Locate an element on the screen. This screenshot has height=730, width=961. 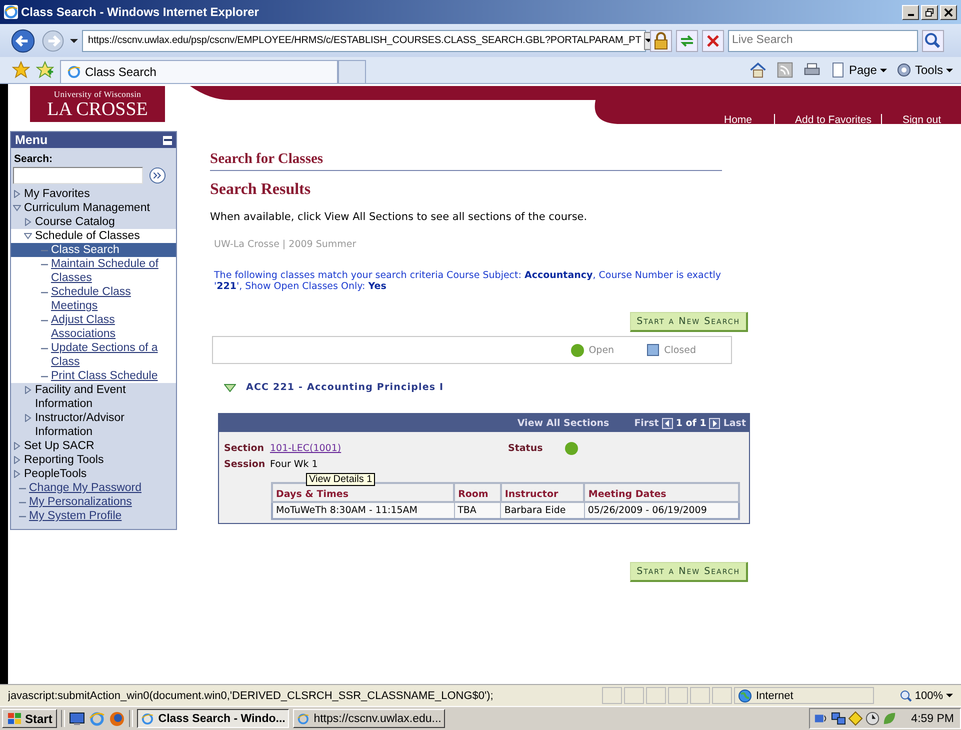
first-link: First is located at coordinates (646, 423).